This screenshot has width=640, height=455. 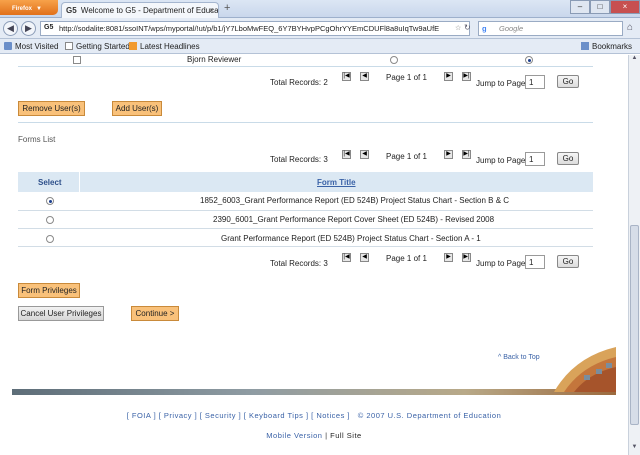 I want to click on add-users-button: Add User(s), so click(x=137, y=108).